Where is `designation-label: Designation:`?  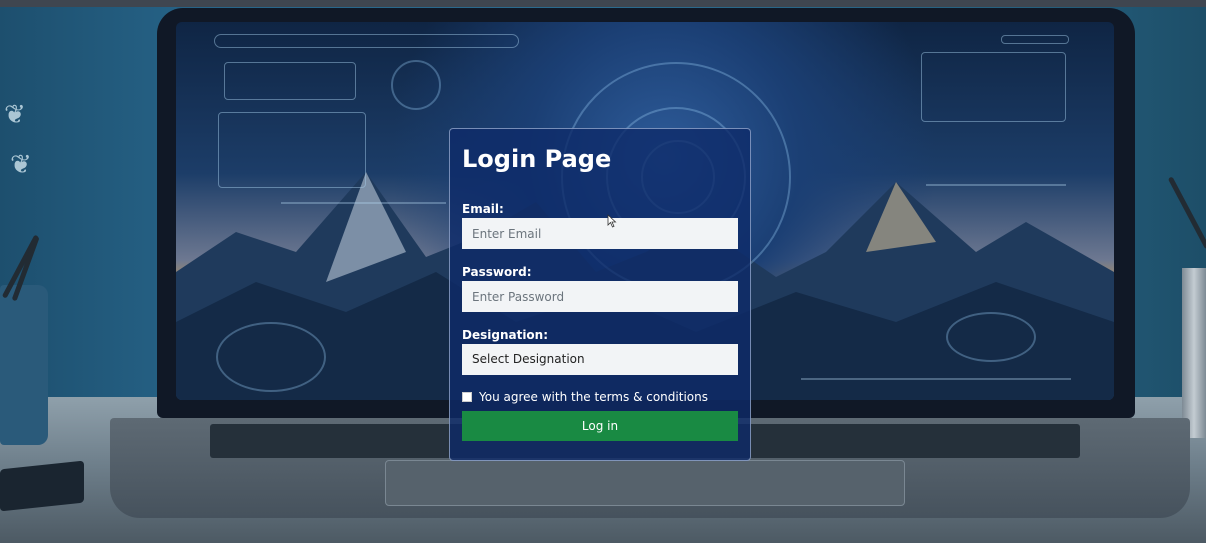 designation-label: Designation: is located at coordinates (505, 335).